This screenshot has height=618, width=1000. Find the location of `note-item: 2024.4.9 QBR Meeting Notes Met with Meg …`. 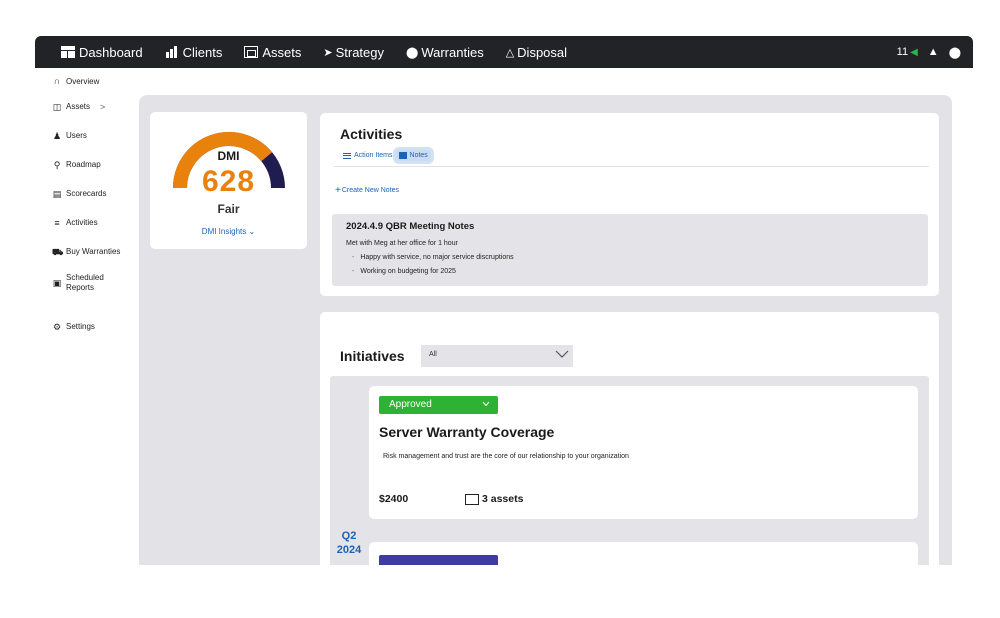

note-item: 2024.4.9 QBR Meeting Notes Met with Meg … is located at coordinates (630, 250).